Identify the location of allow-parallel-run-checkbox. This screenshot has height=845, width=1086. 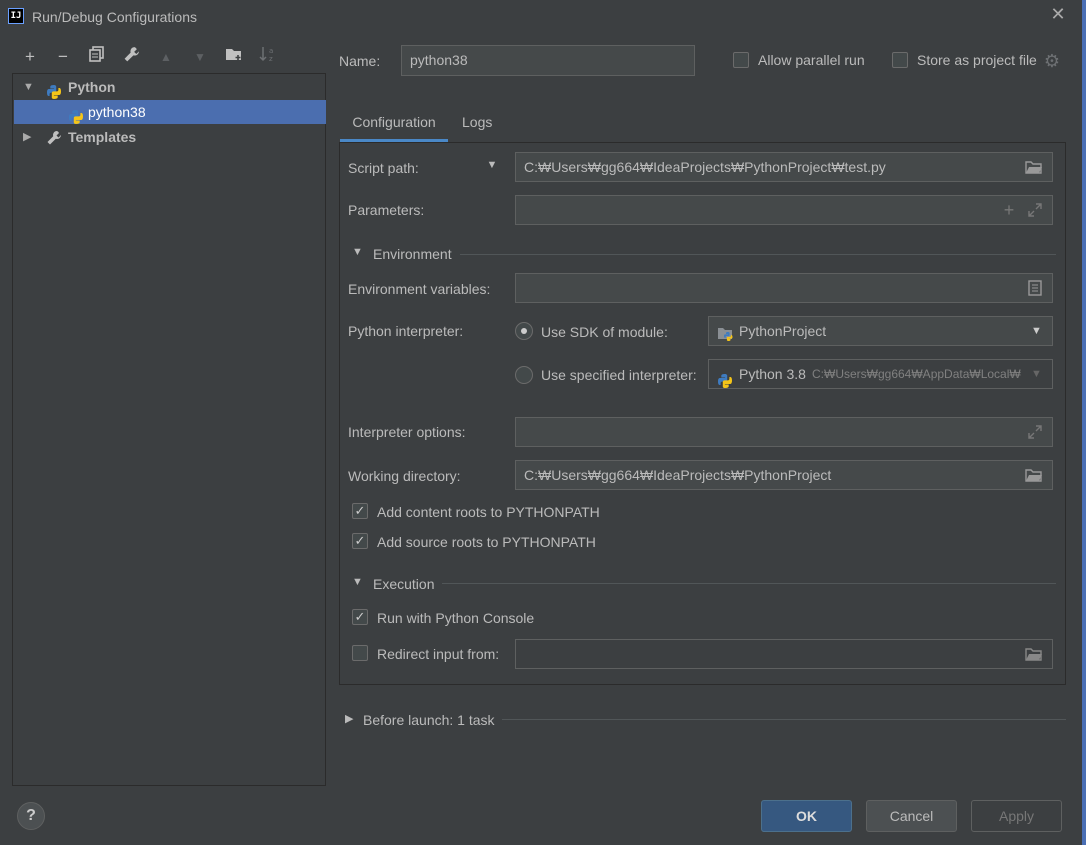
(741, 60).